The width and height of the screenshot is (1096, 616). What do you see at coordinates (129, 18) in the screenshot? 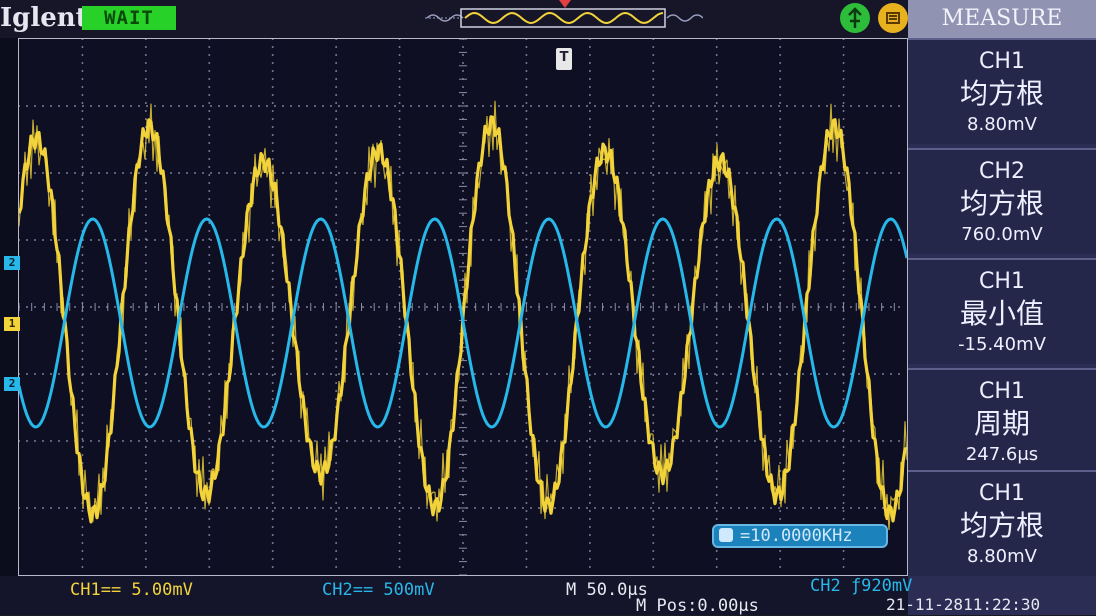
I see `run-status-badge: WAIT` at bounding box center [129, 18].